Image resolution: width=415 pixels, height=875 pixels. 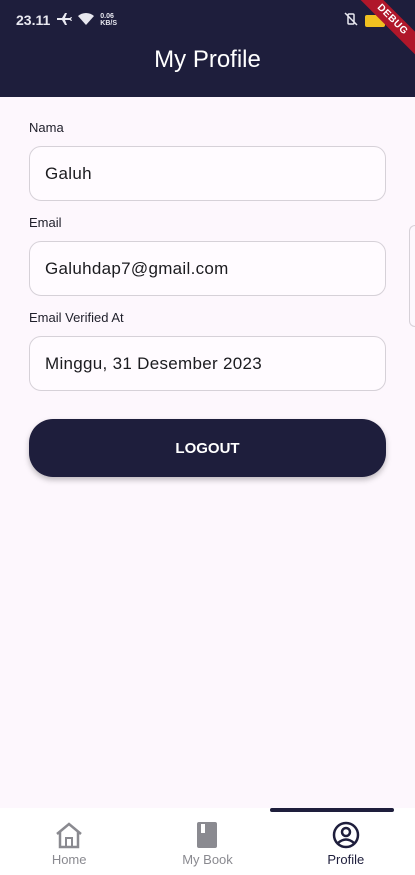 What do you see at coordinates (207, 268) in the screenshot?
I see `email-field: Galuhdap7@gmail.com` at bounding box center [207, 268].